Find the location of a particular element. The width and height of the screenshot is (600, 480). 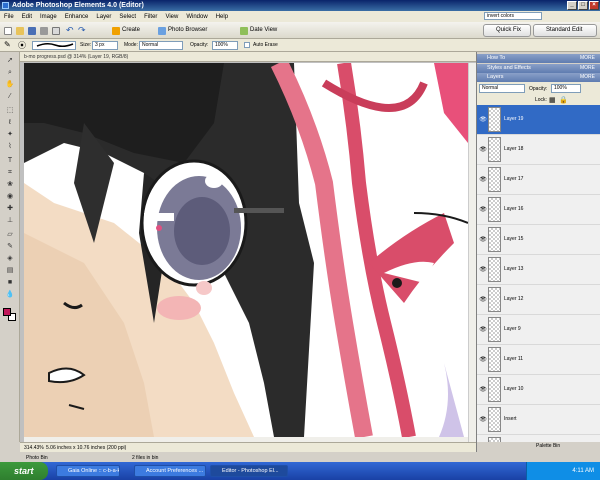

layer-name: Layer 19 is located at coordinates (514, 119).